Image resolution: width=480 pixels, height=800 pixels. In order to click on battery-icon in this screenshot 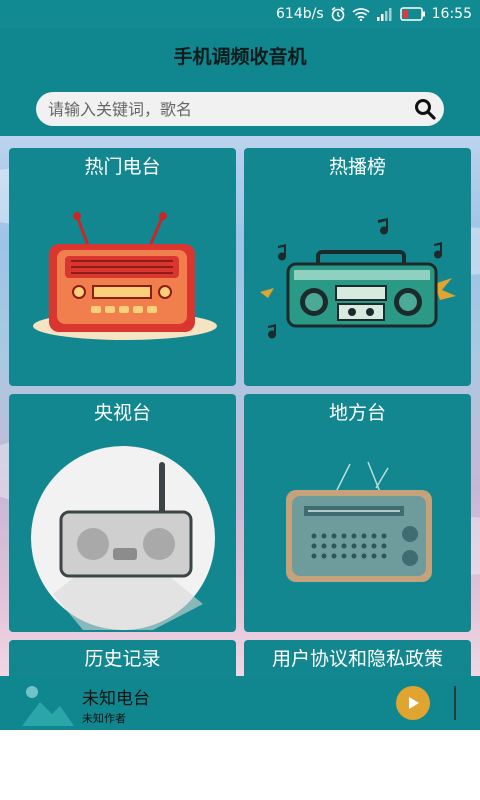, I will do `click(412, 14)`.